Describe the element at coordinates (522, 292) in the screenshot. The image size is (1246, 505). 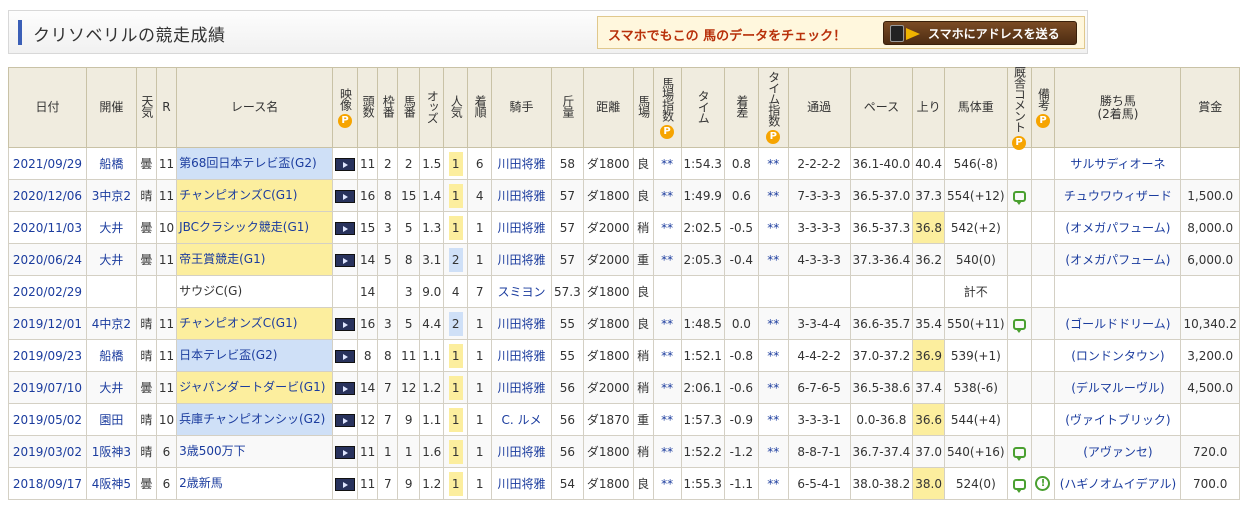
I see `jockey-link: スミヨン` at that location.